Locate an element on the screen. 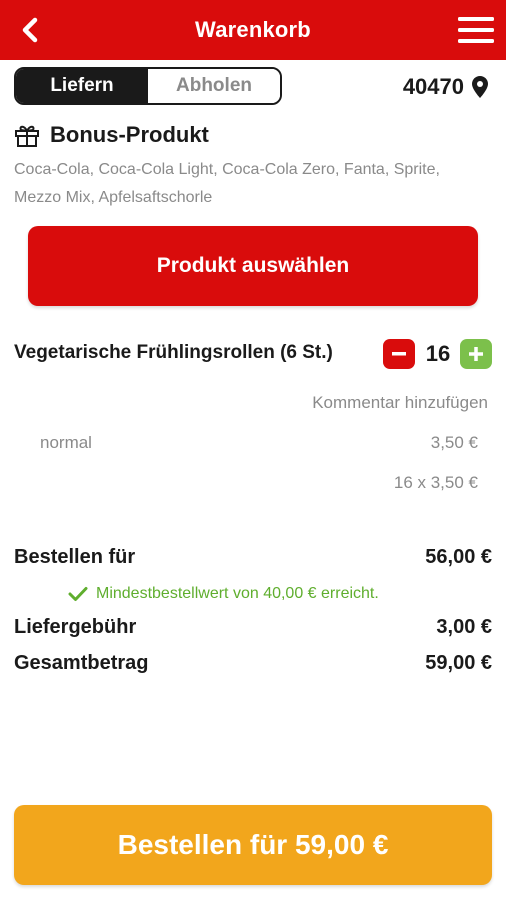 Image resolution: width=506 pixels, height=900 pixels. page-title: Warenkorb is located at coordinates (253, 29).